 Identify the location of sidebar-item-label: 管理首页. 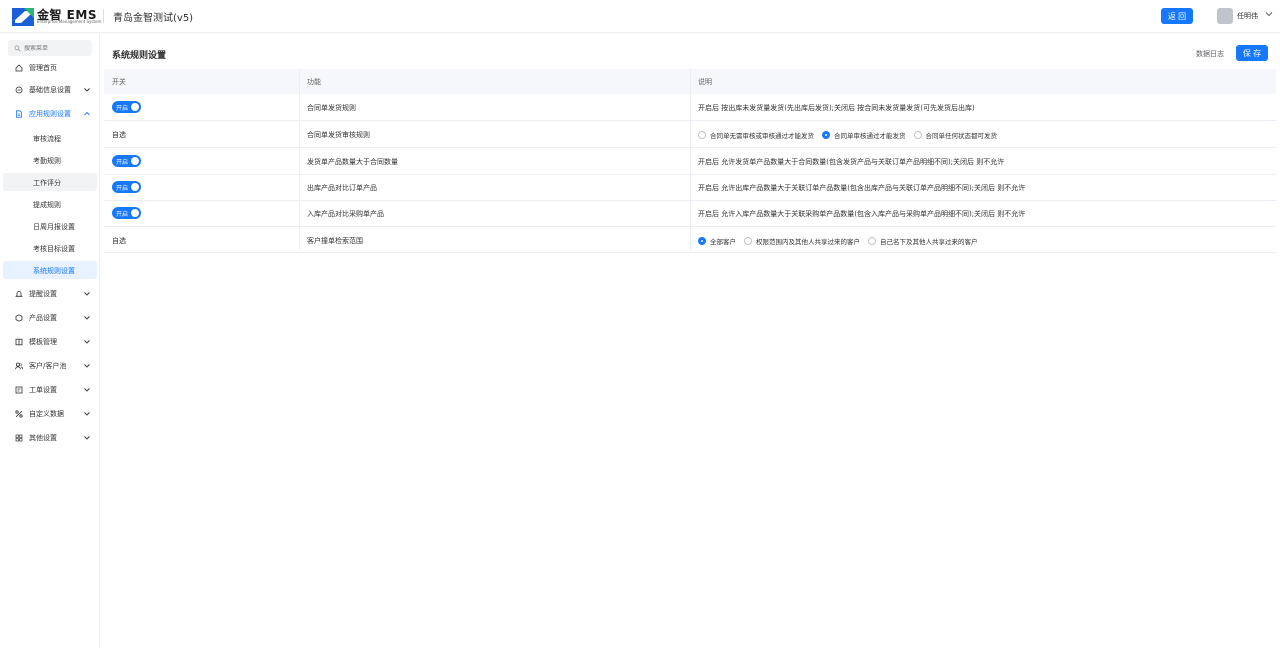
(43, 68).